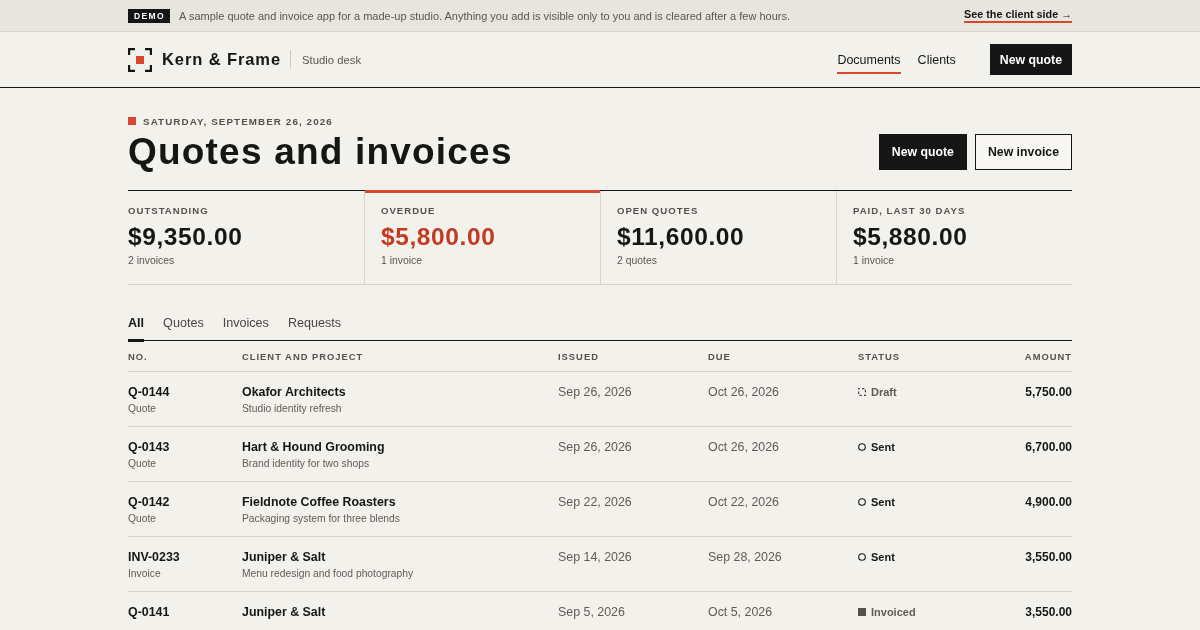 The width and height of the screenshot is (1200, 630). What do you see at coordinates (879, 356) in the screenshot?
I see `column-header: STATUS` at bounding box center [879, 356].